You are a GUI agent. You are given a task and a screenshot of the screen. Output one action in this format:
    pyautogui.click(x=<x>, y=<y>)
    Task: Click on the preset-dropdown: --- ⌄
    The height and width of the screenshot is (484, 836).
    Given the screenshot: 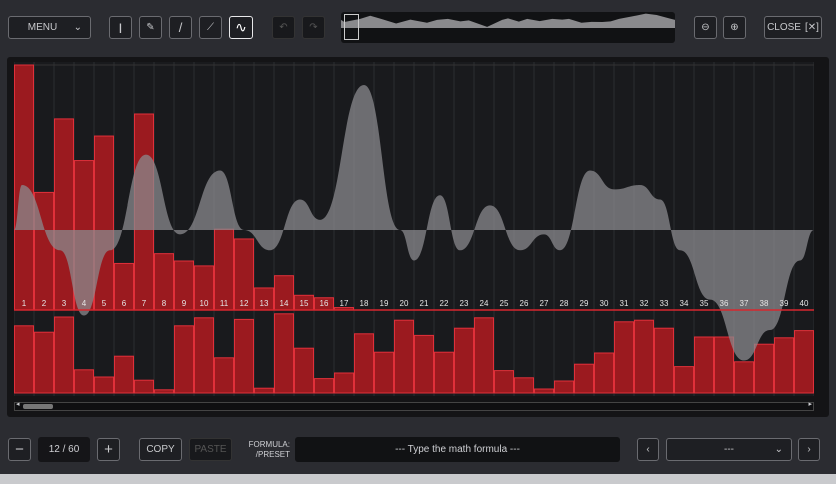 What is the action you would take?
    pyautogui.click(x=729, y=449)
    